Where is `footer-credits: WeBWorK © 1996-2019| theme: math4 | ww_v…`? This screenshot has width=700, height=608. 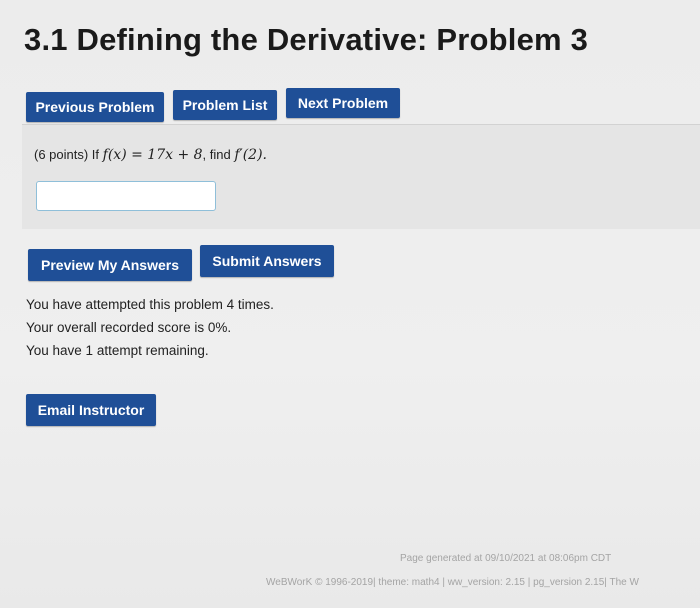 footer-credits: WeBWorK © 1996-2019| theme: math4 | ww_v… is located at coordinates (452, 582).